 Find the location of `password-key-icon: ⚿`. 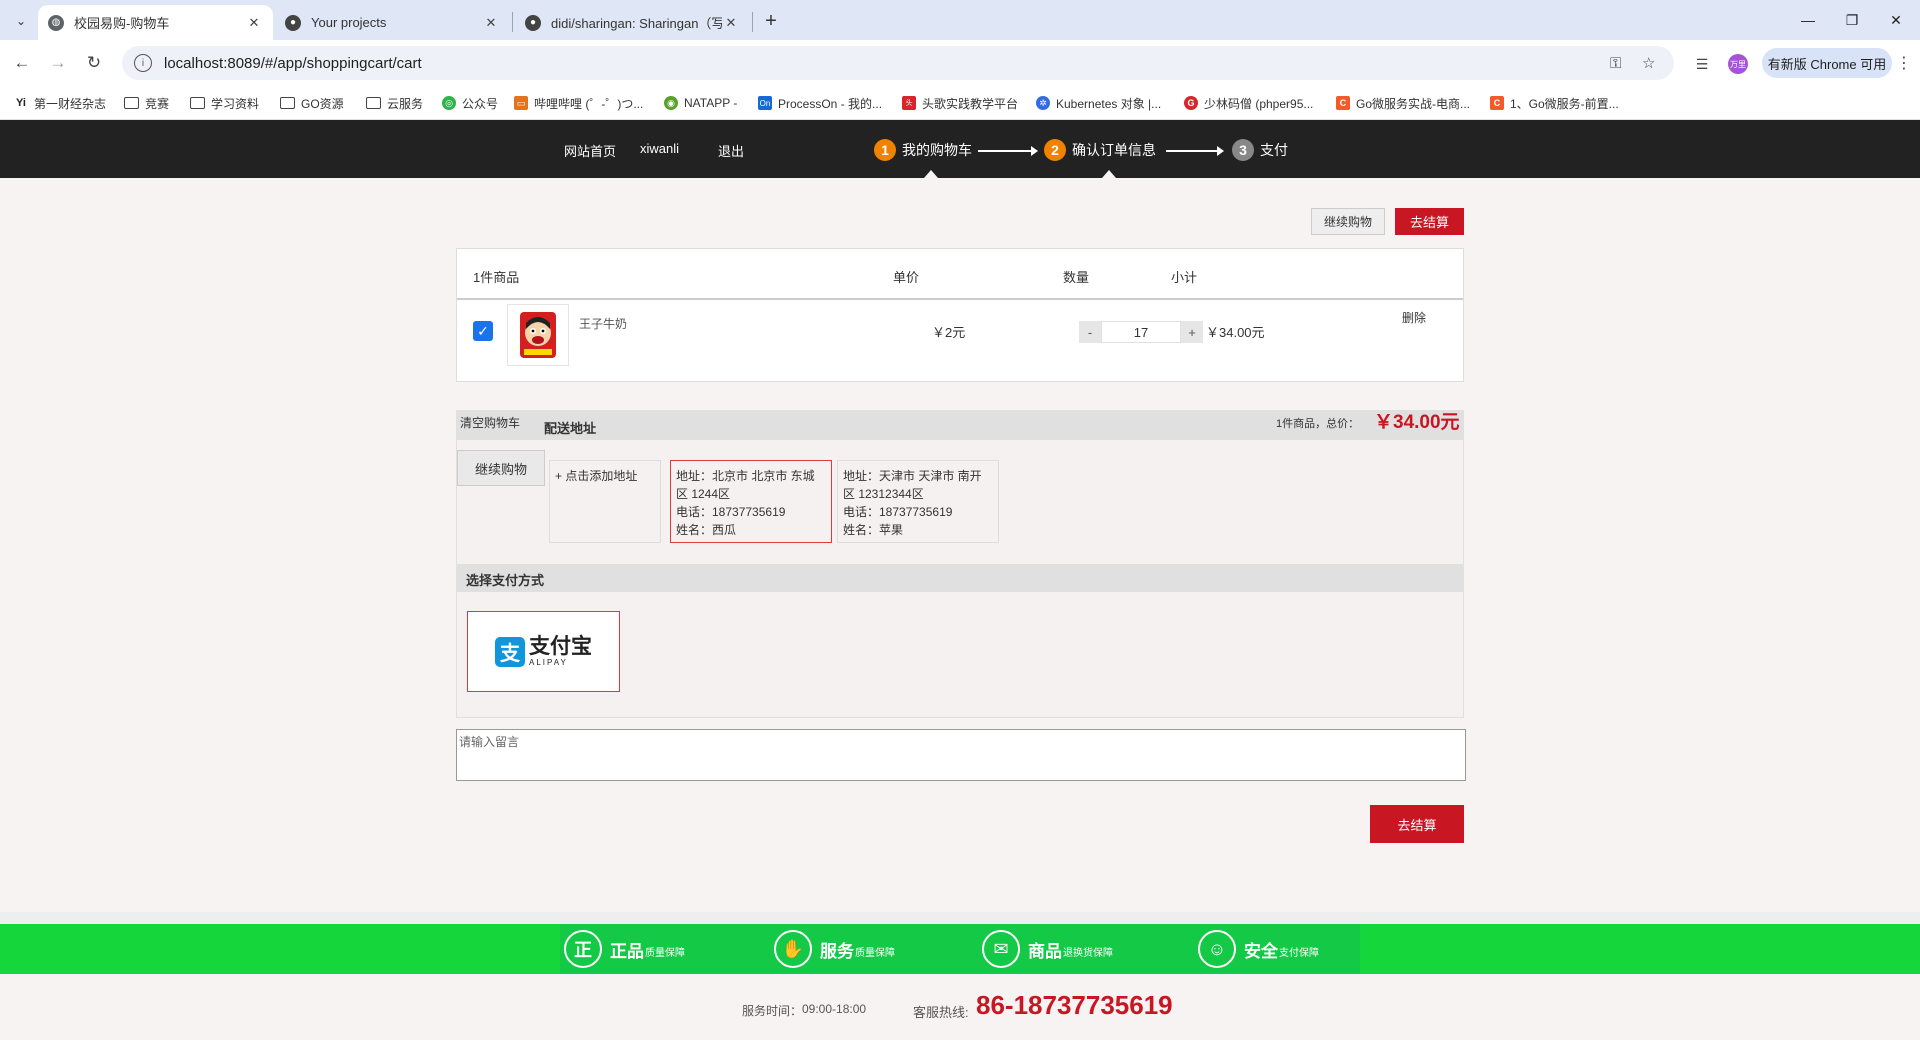

password-key-icon: ⚿ is located at coordinates (1615, 63).